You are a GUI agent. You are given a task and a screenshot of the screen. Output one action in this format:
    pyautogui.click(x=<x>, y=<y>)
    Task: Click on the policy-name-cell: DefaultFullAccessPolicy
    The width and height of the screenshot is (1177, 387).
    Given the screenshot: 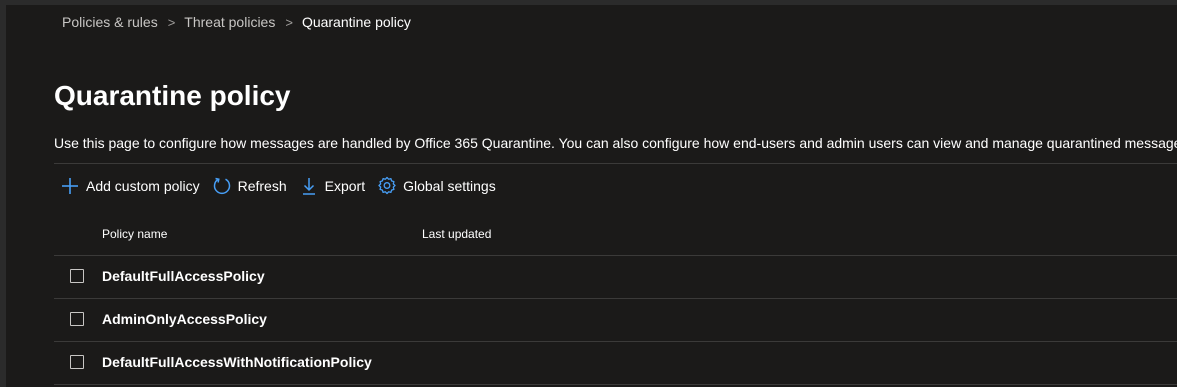 What is the action you would take?
    pyautogui.click(x=183, y=276)
    